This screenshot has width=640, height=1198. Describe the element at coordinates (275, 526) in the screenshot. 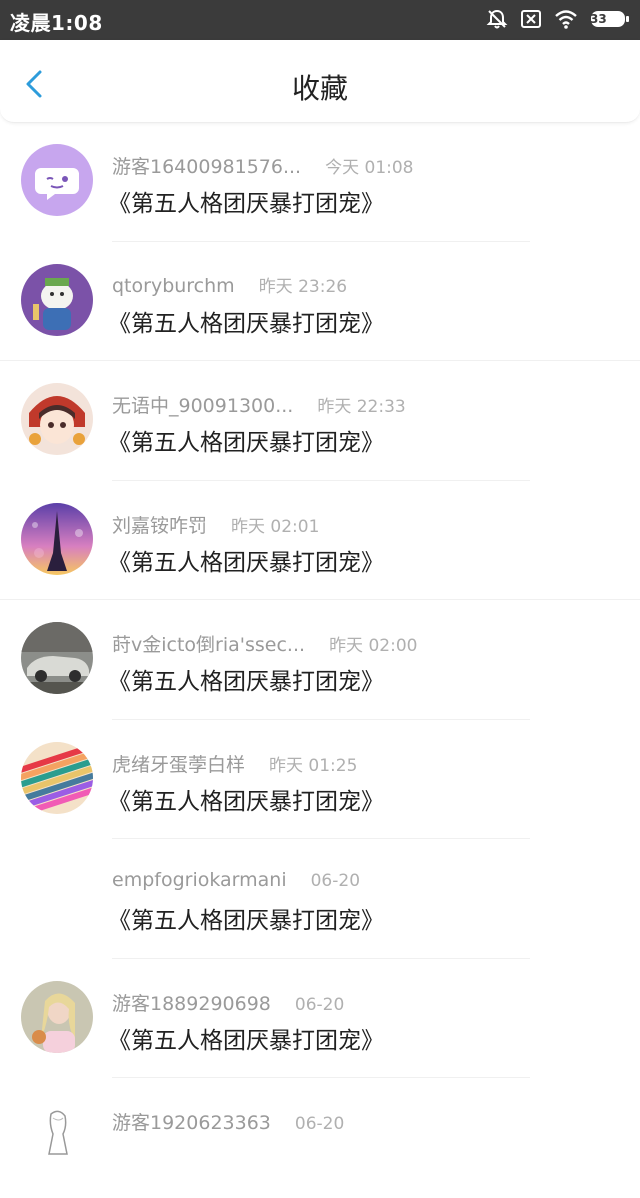

I see `timestamp: 昨天 02:01` at that location.